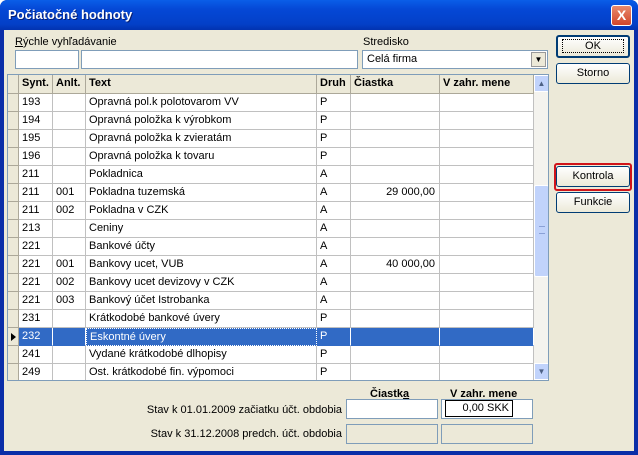 The image size is (638, 455). Describe the element at coordinates (201, 103) in the screenshot. I see `cell-text: Opravná pol.k polotovarom VV` at that location.